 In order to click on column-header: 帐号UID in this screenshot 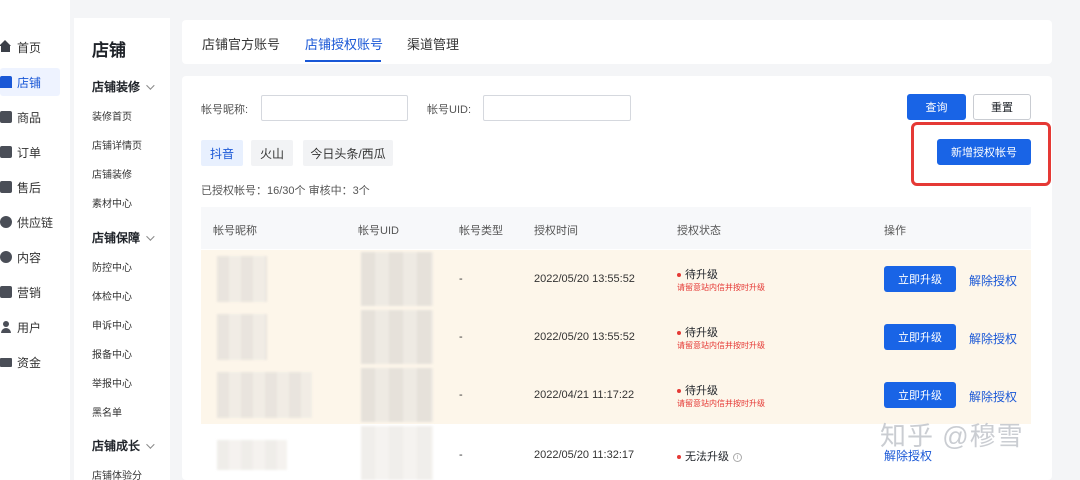, I will do `click(378, 231)`.